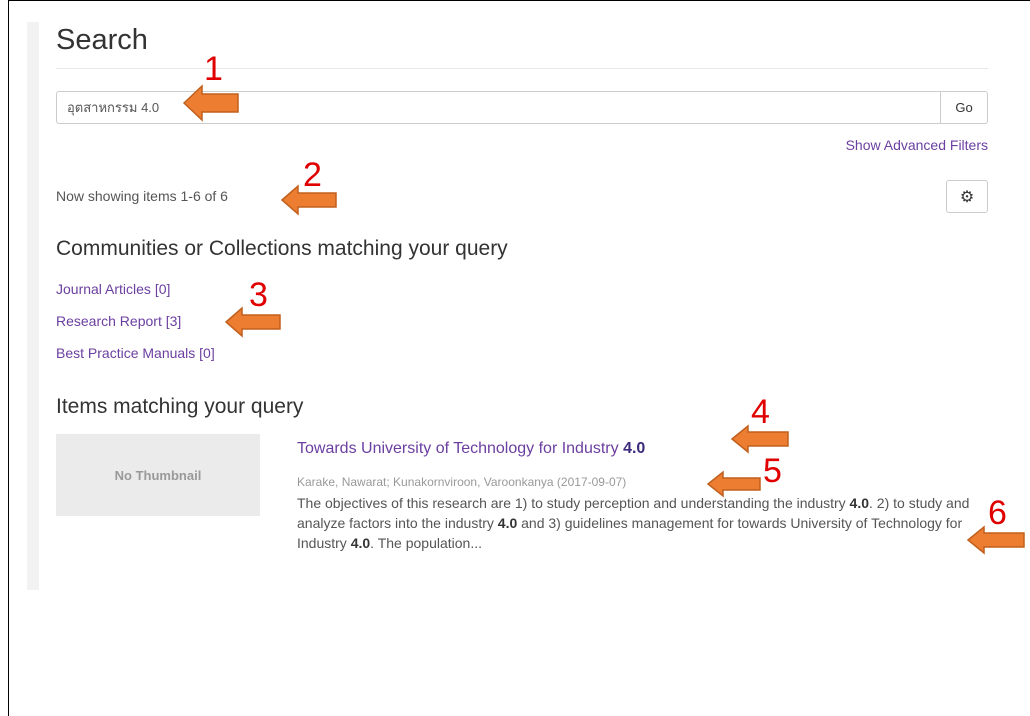  What do you see at coordinates (180, 406) in the screenshot?
I see `items-heading: Items matching your query` at bounding box center [180, 406].